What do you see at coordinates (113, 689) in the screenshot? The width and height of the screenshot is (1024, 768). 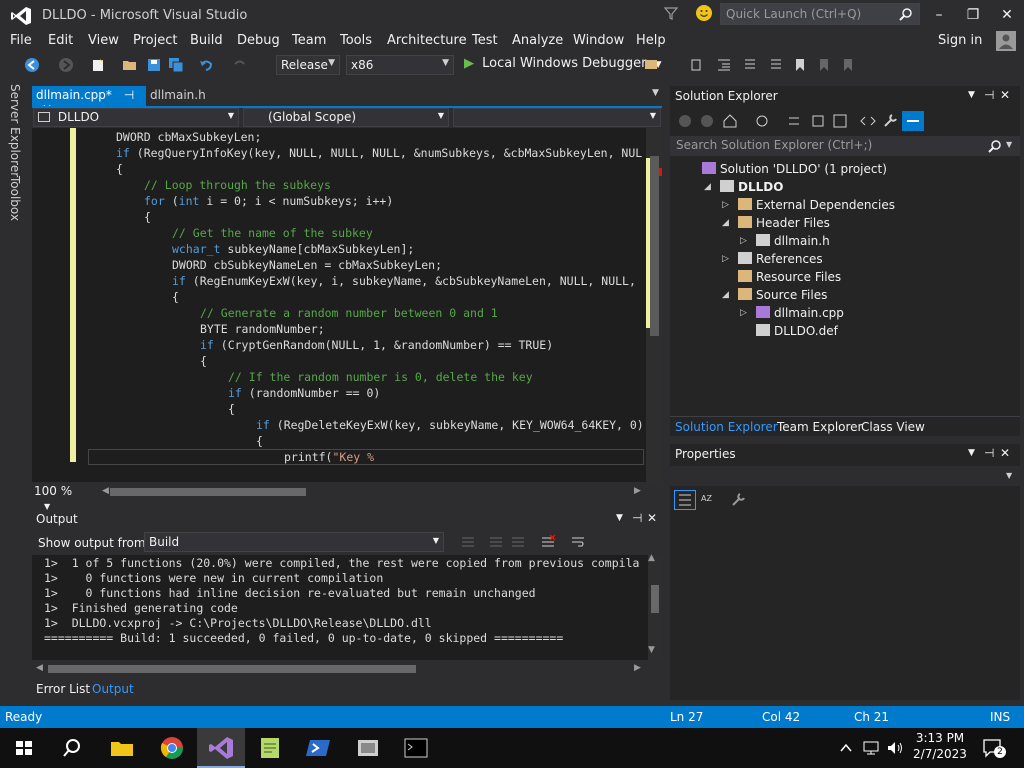 I see `tab-output: Output` at bounding box center [113, 689].